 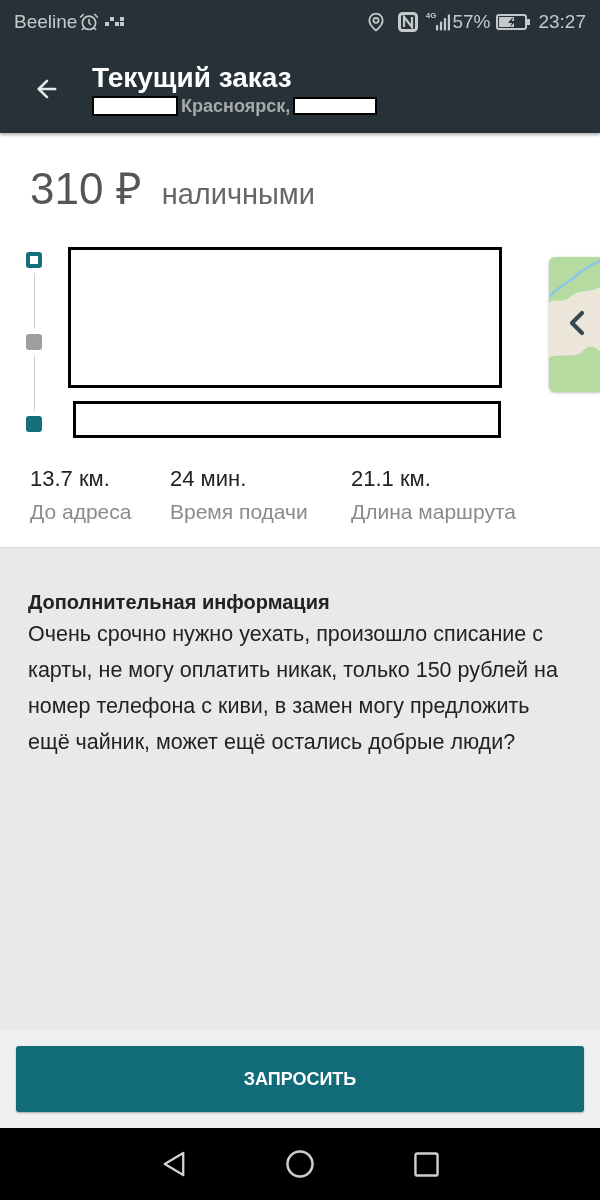 I want to click on info-heading: Дополнительная информация, so click(x=179, y=602).